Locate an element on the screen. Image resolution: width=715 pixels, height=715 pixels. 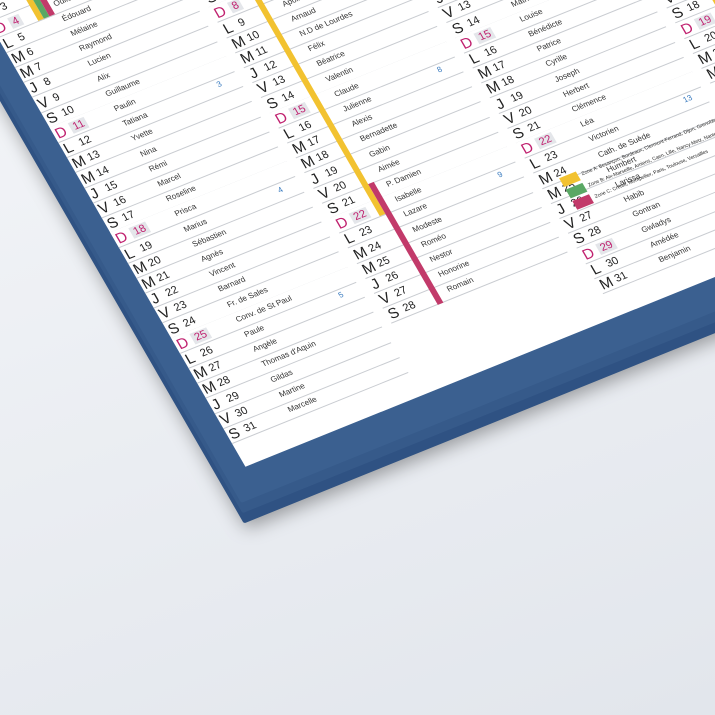
week-number: 13 is located at coordinates (688, 99).